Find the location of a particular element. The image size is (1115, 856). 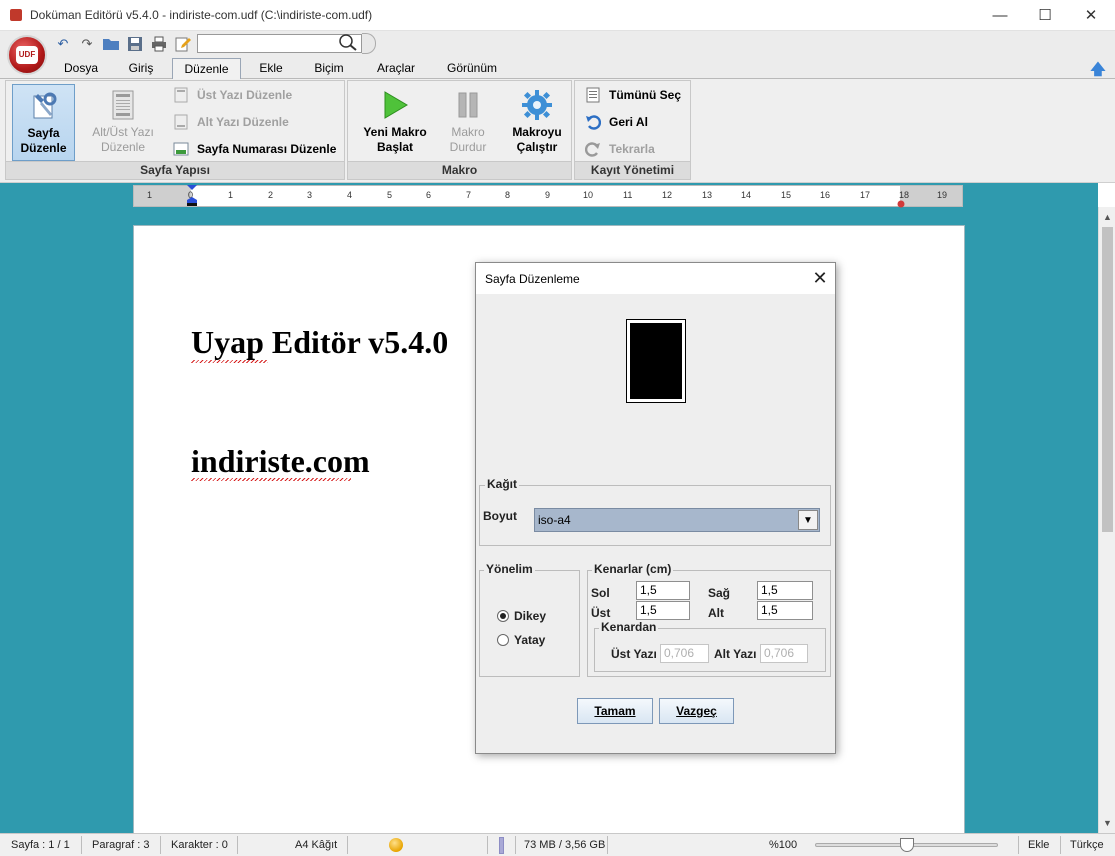

gear-icon is located at coordinates (537, 105).